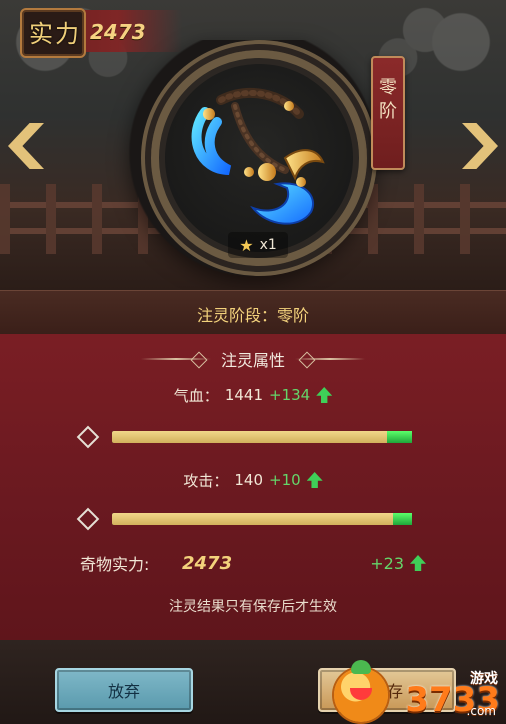 The height and width of the screenshot is (724, 506). Describe the element at coordinates (330, 359) in the screenshot. I see `ornament-right-icon` at that location.